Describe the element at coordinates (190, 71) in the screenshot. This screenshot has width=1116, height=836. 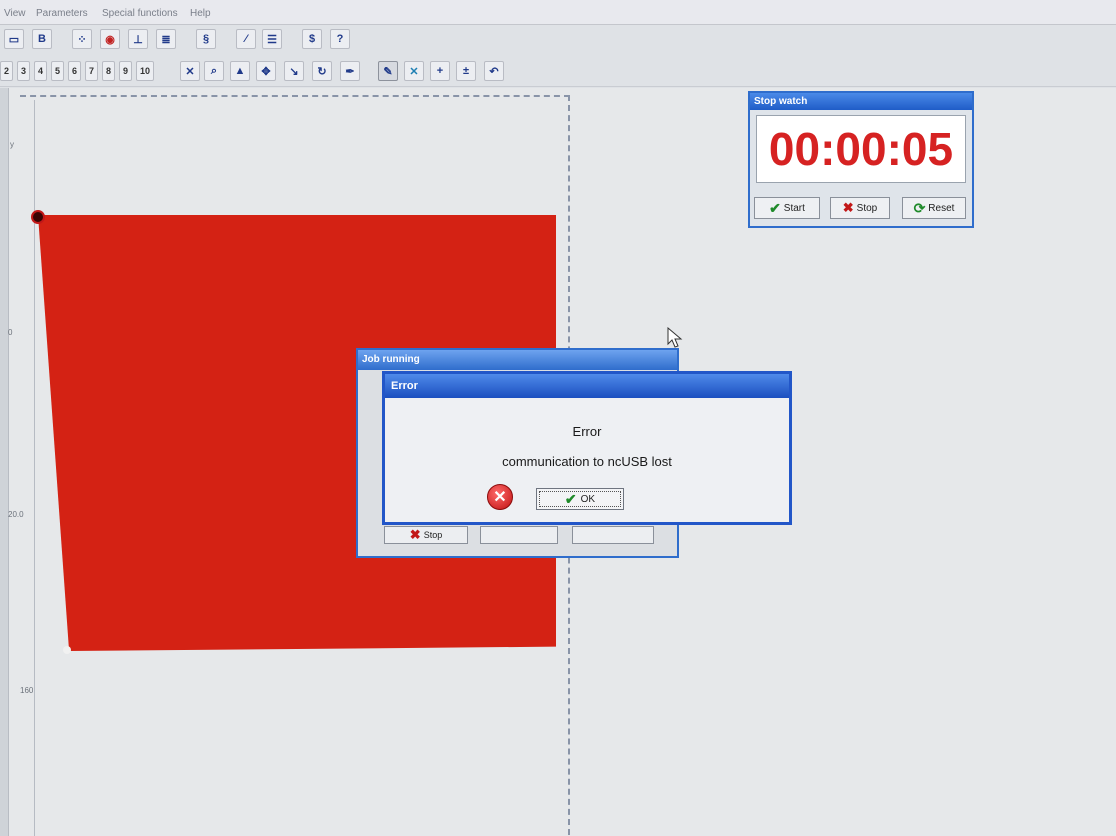
I see `delete-x-icon: ✕` at that location.